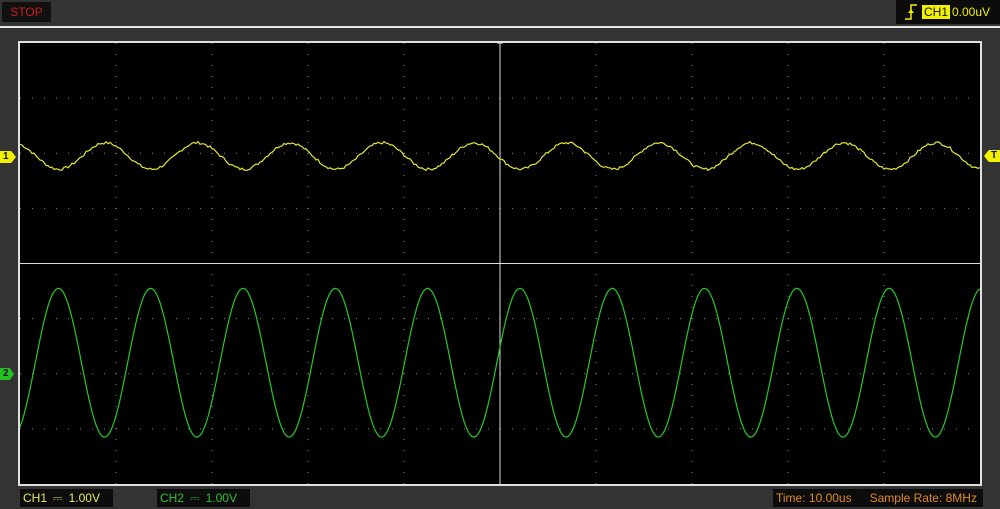 The height and width of the screenshot is (509, 1000). I want to click on ch1-position-marker: 1, so click(8, 157).